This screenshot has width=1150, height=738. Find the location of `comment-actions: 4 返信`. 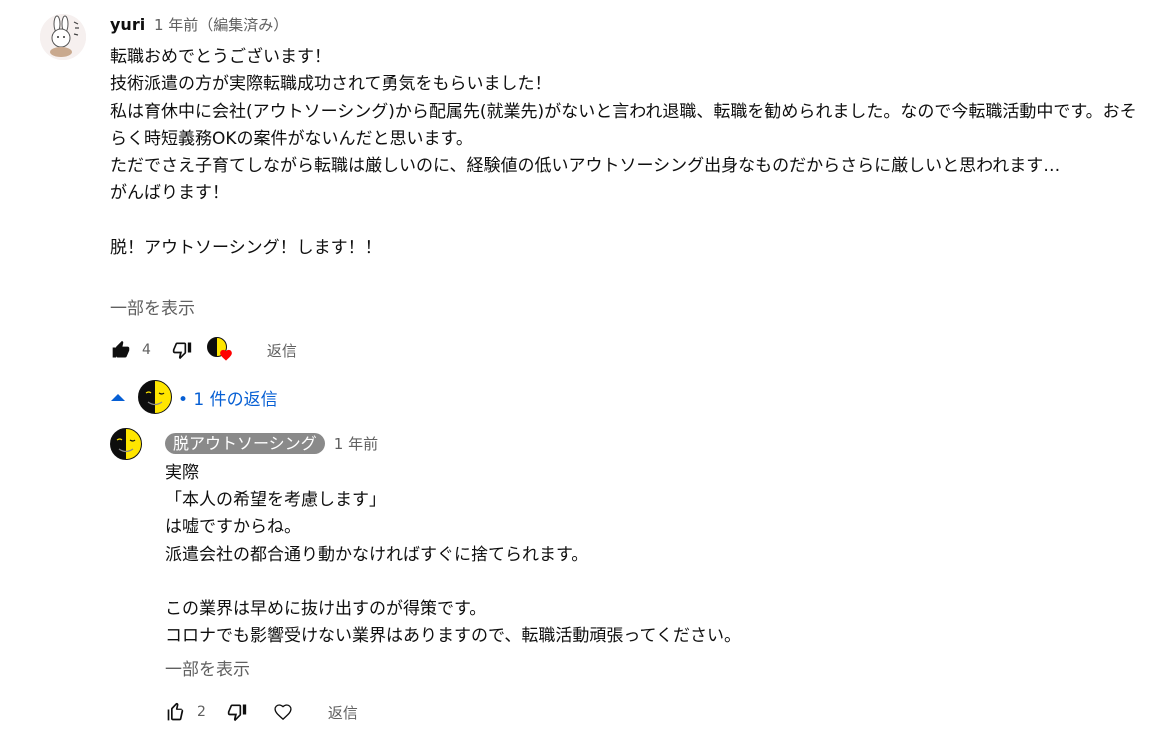

comment-actions: 4 返信 is located at coordinates (203, 350).